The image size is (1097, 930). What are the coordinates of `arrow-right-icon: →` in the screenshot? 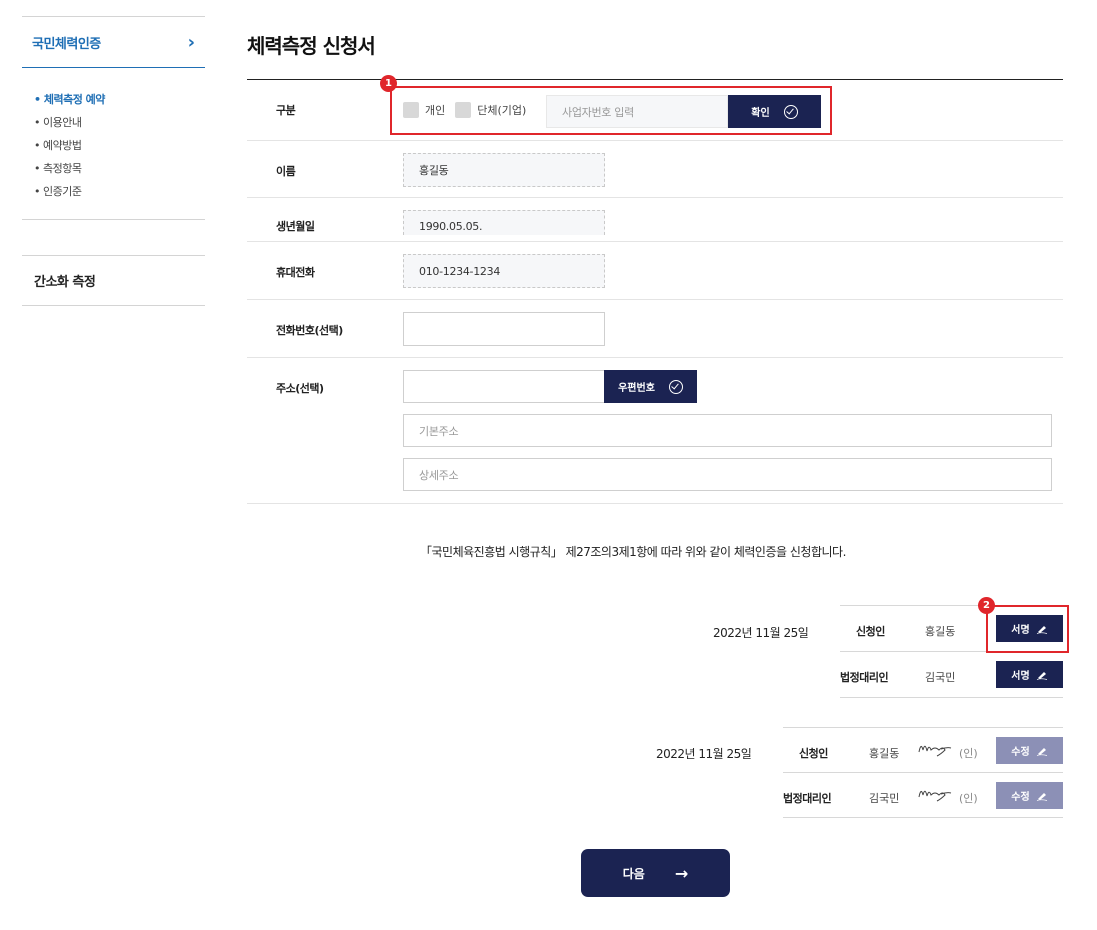 It's located at (681, 873).